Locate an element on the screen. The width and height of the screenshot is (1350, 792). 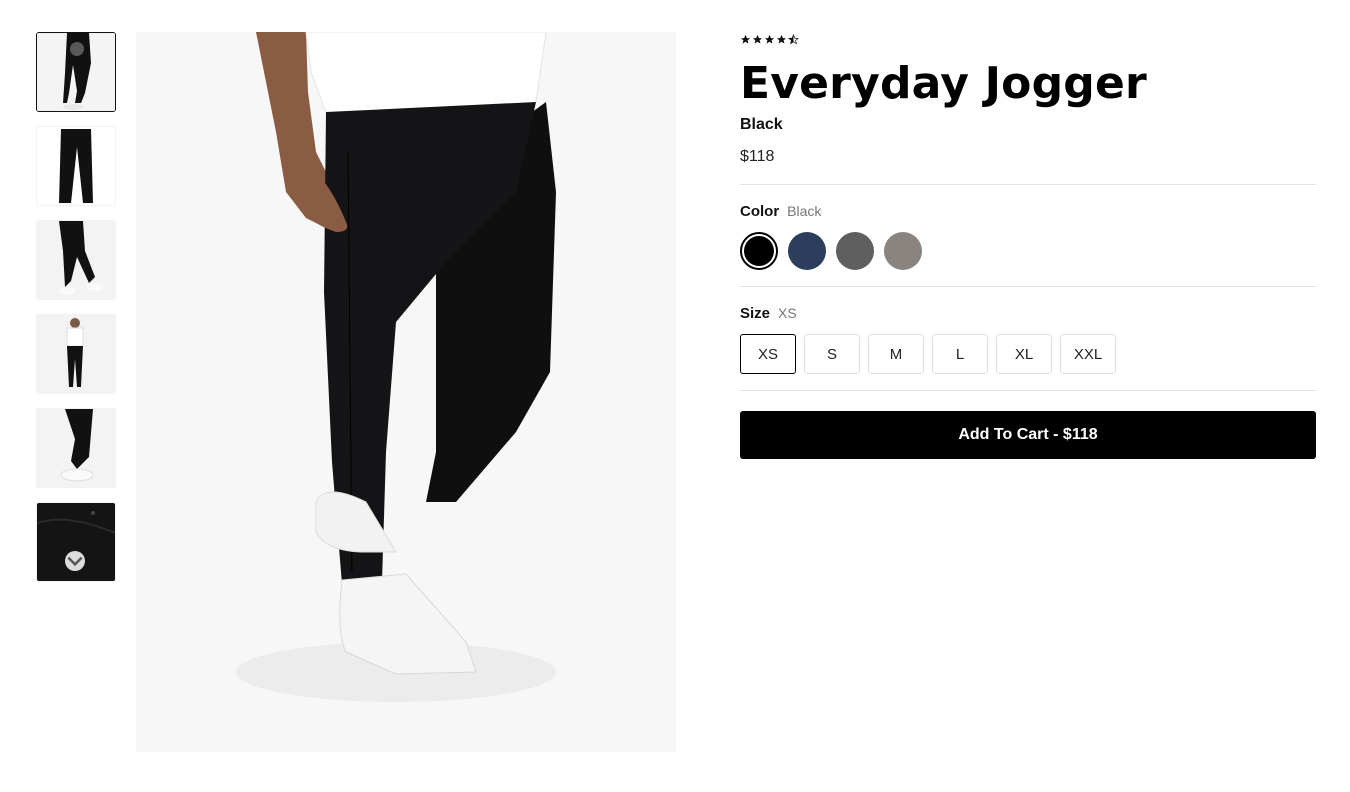
size-section: Size XS XS S M L XL XXL is located at coordinates (1028, 339).